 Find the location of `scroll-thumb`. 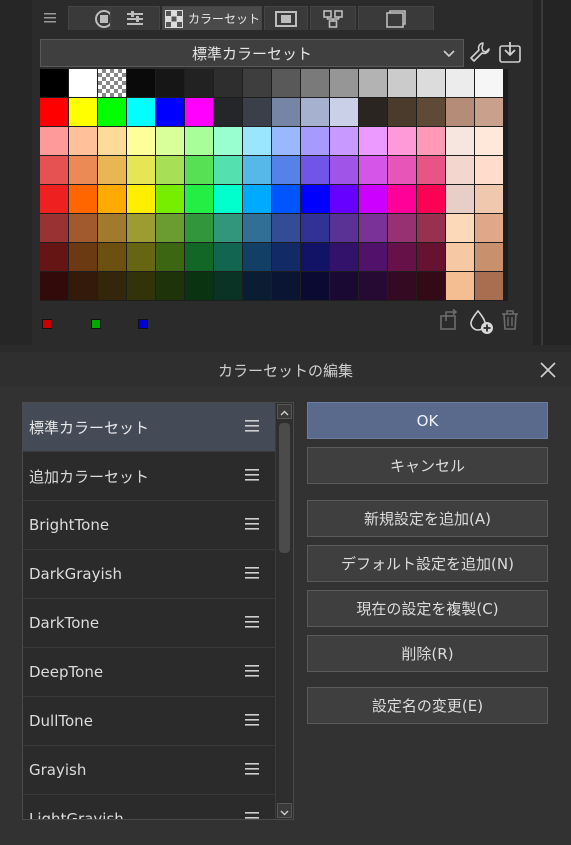

scroll-thumb is located at coordinates (284, 488).